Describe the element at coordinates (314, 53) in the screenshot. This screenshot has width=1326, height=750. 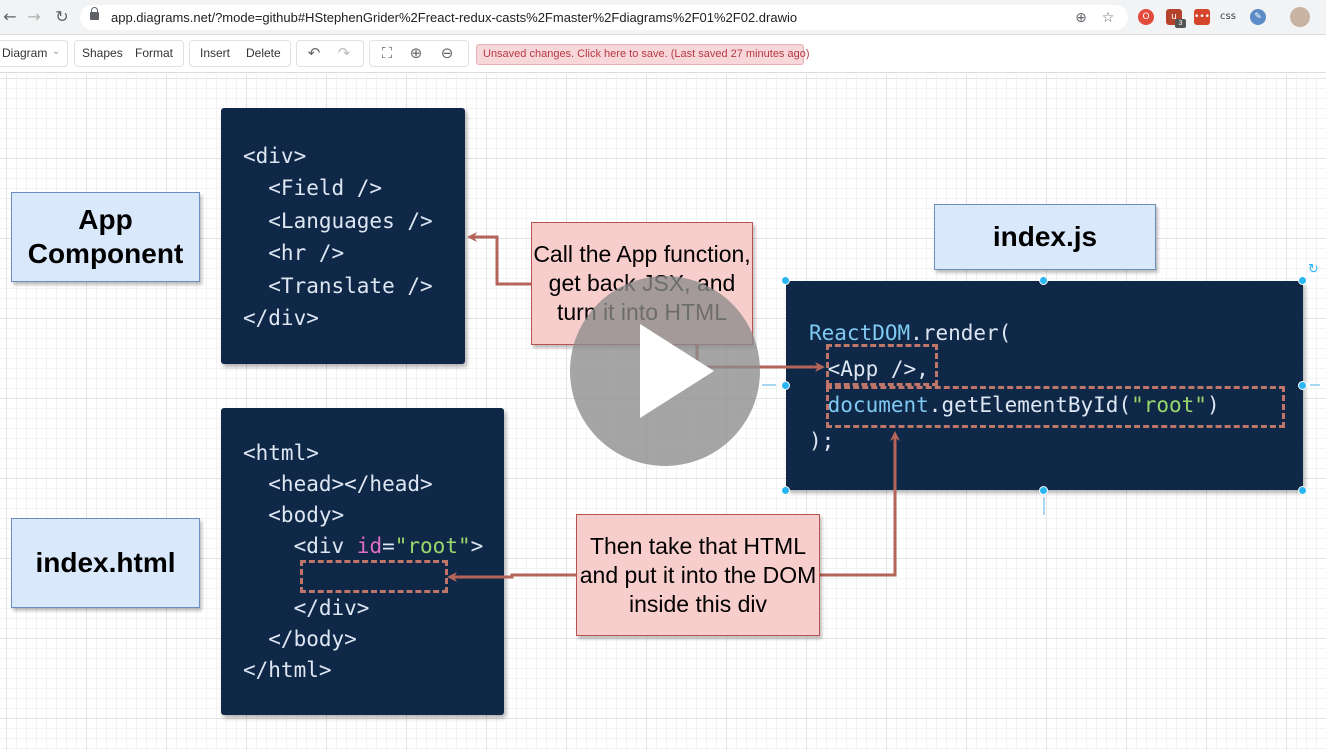
I see `undo-icon: ↶` at that location.